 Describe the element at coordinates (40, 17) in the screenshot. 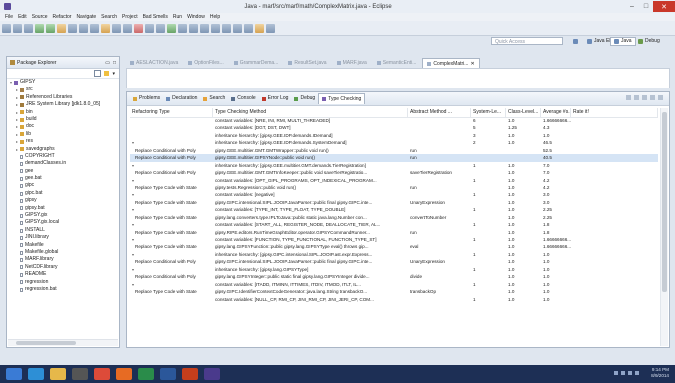

I see `menu-source: Source` at that location.